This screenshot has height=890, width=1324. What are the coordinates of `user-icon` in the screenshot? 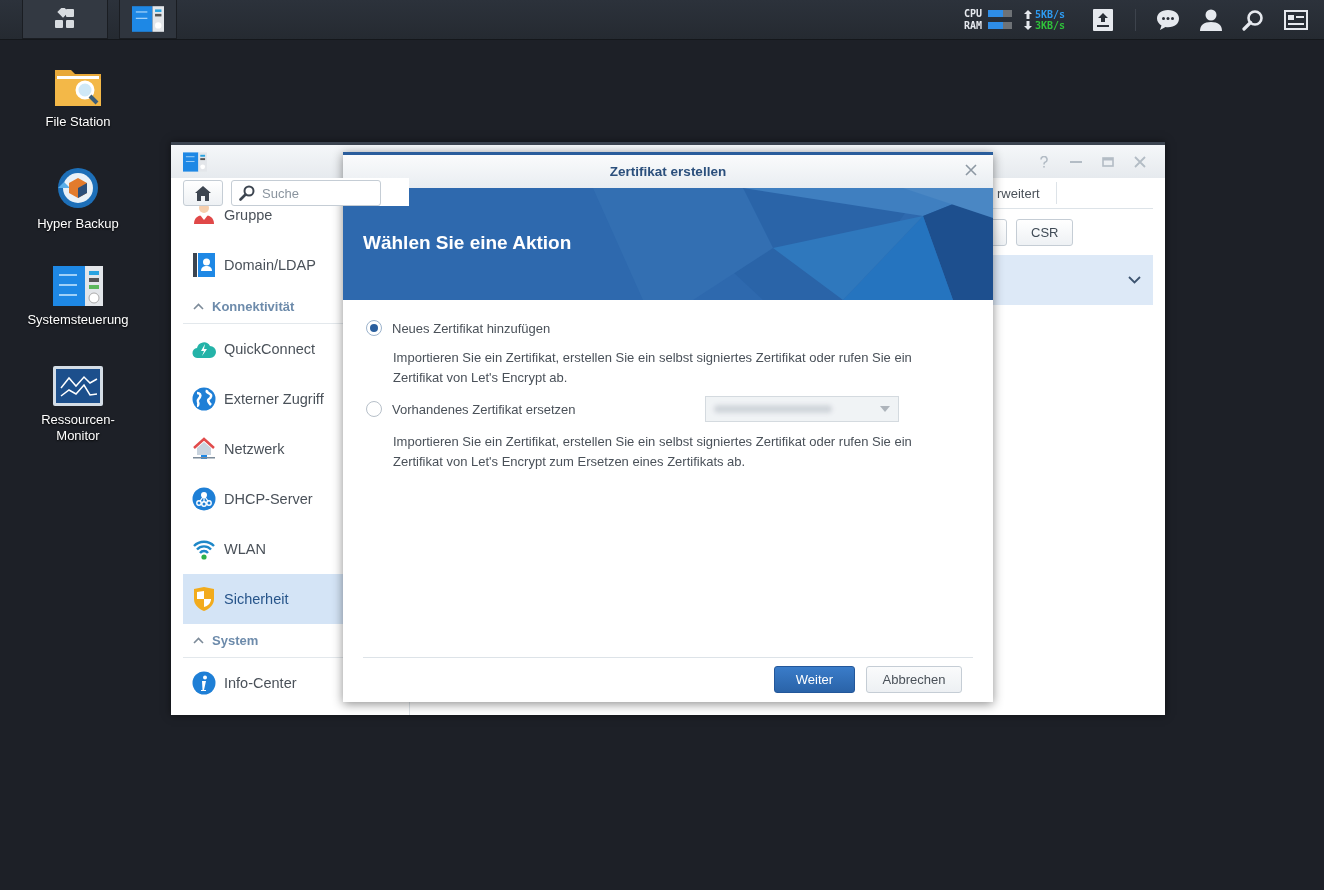 It's located at (1211, 19).